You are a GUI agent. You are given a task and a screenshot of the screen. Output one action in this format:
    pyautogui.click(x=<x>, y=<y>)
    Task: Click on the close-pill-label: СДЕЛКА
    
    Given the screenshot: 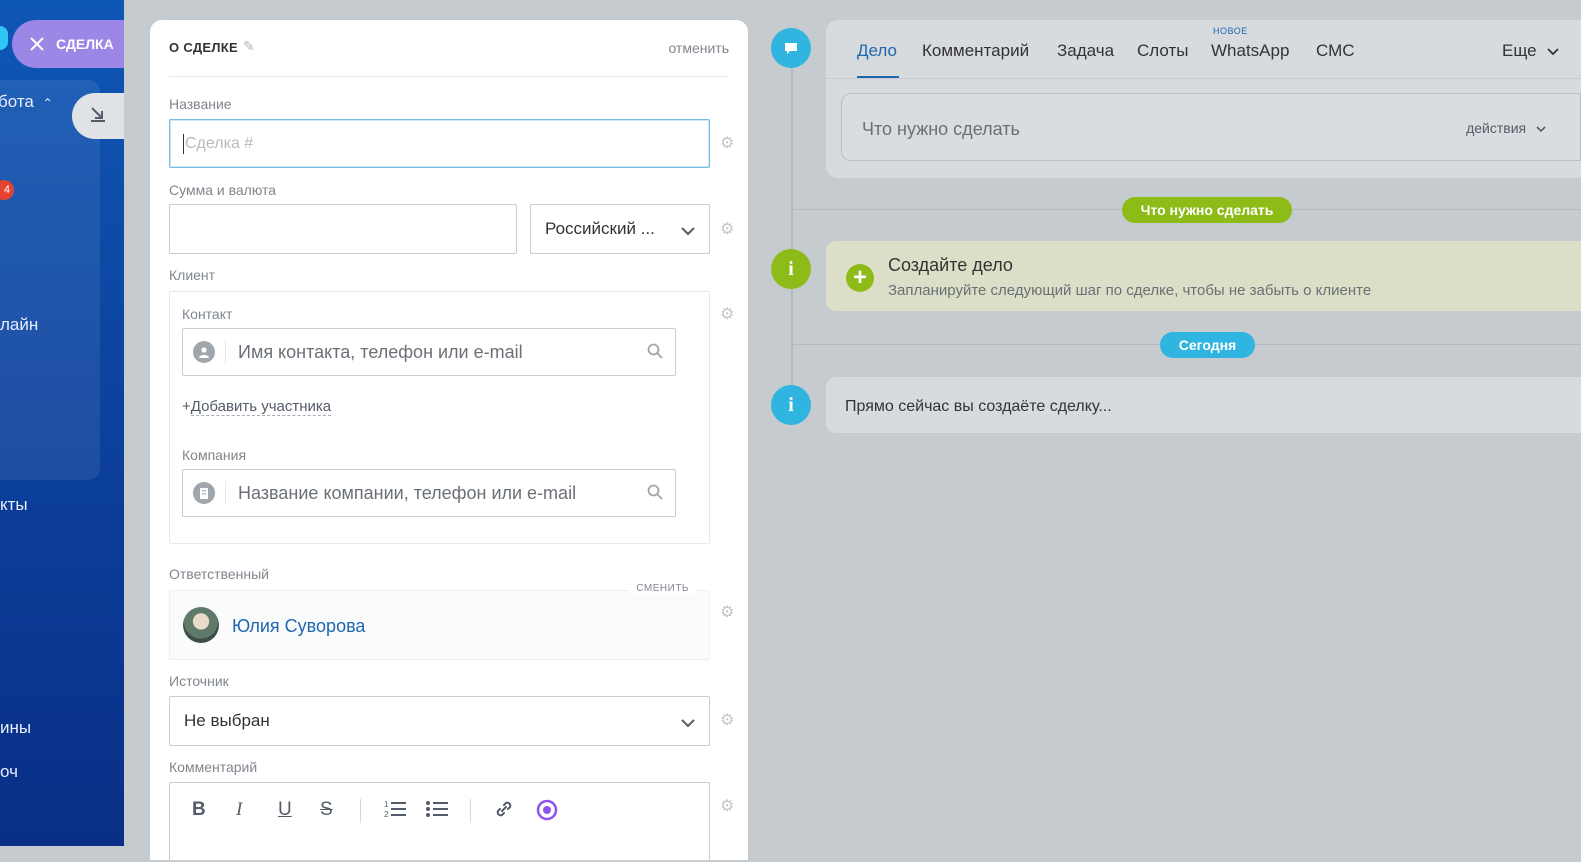 What is the action you would take?
    pyautogui.click(x=85, y=44)
    